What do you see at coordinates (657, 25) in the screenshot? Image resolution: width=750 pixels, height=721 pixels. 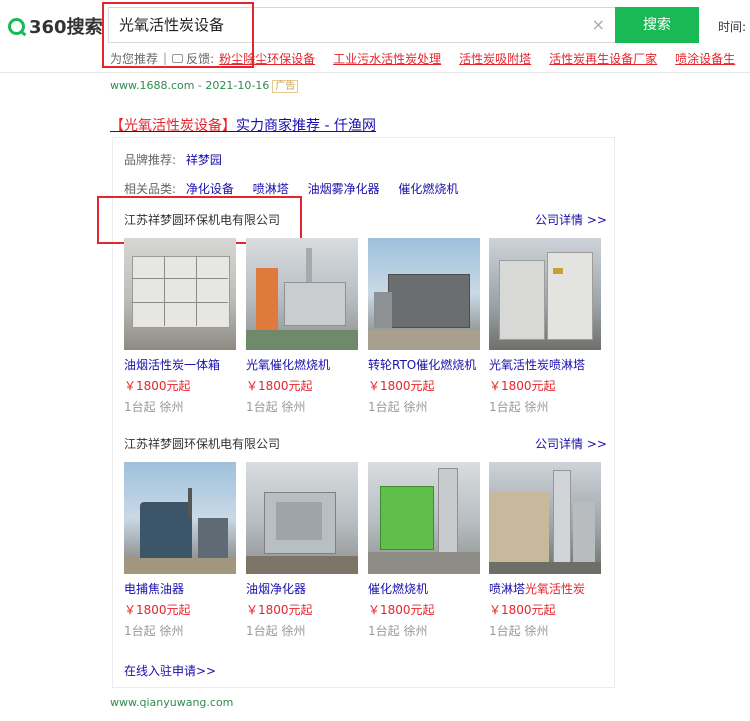 I see `search-button: 搜索` at bounding box center [657, 25].